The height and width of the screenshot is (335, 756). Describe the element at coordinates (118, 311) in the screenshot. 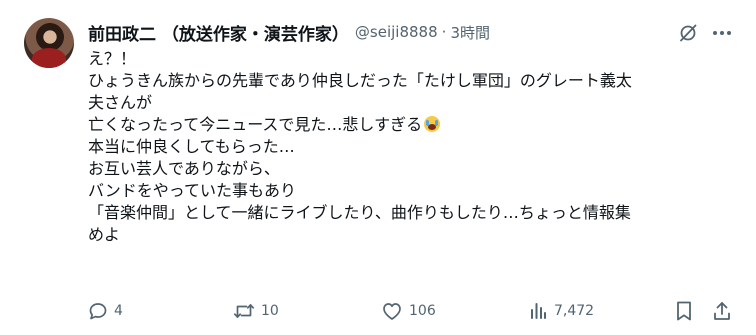

I see `reply-count: 4` at that location.